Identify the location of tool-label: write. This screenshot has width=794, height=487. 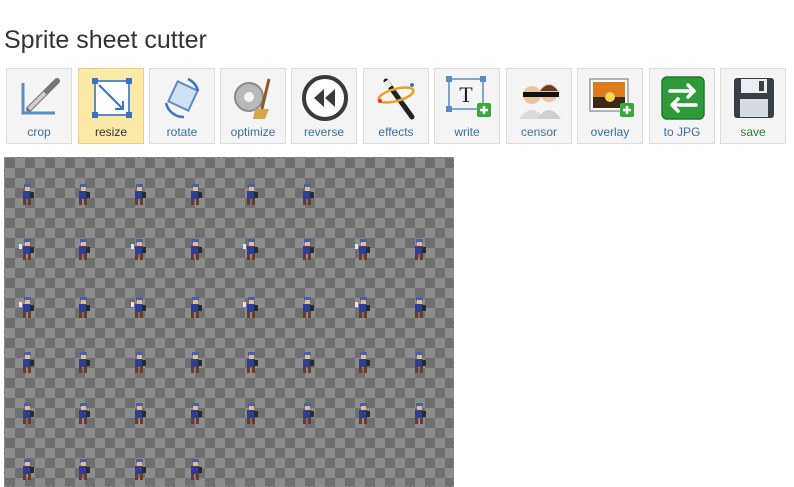
(467, 132).